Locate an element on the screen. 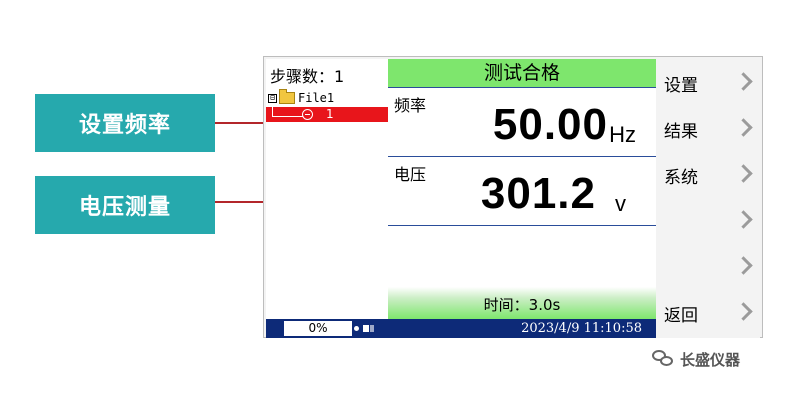 This screenshot has width=800, height=396. file-name-label: File1 is located at coordinates (316, 98).